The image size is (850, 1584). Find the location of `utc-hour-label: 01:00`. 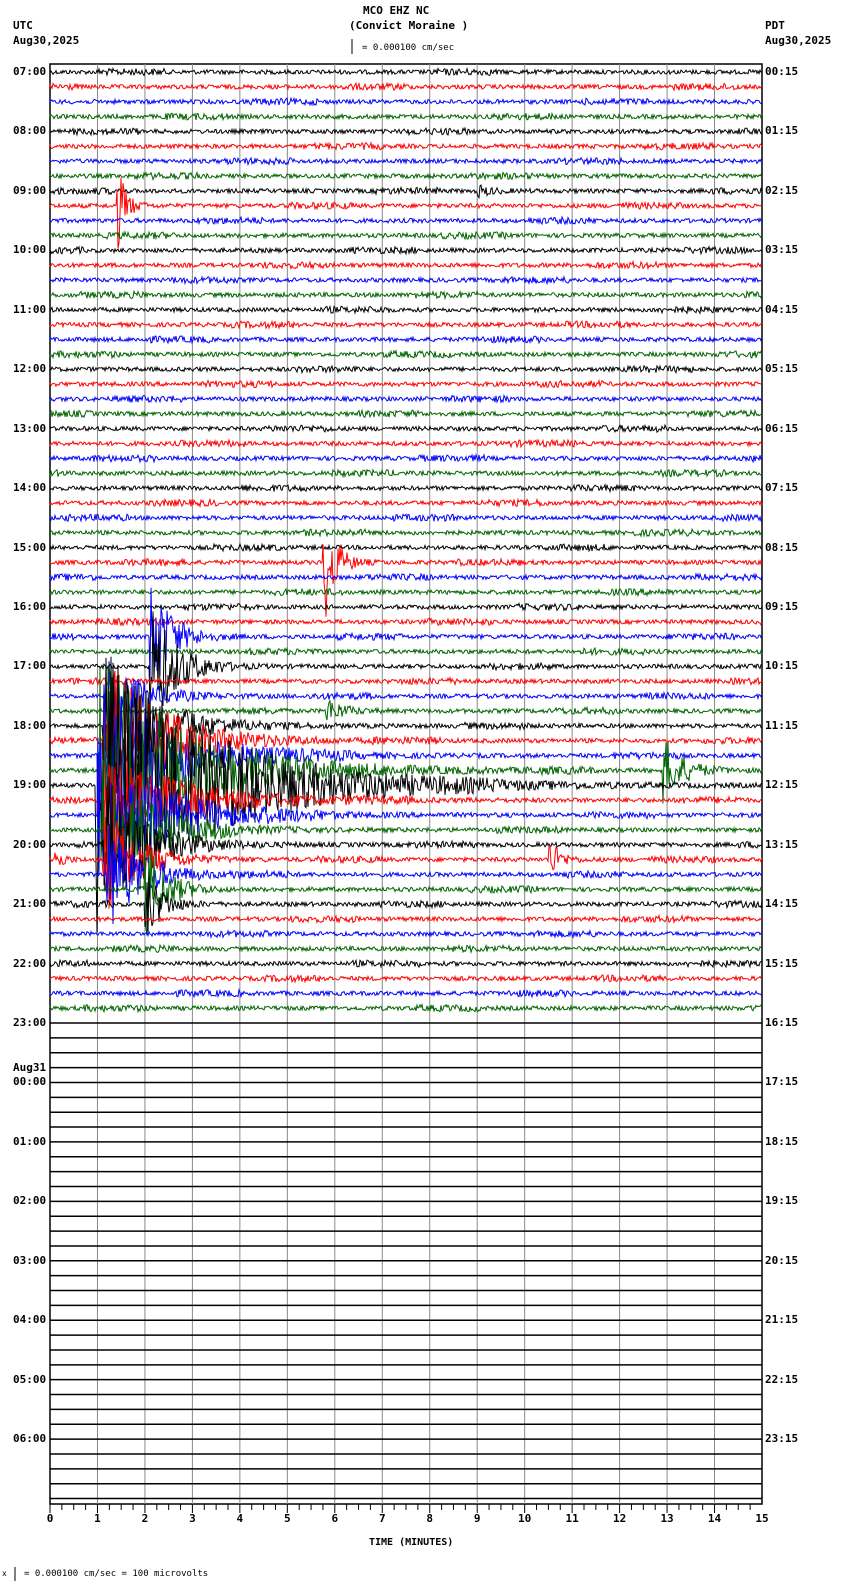

utc-hour-label: 01:00 is located at coordinates (30, 1141).